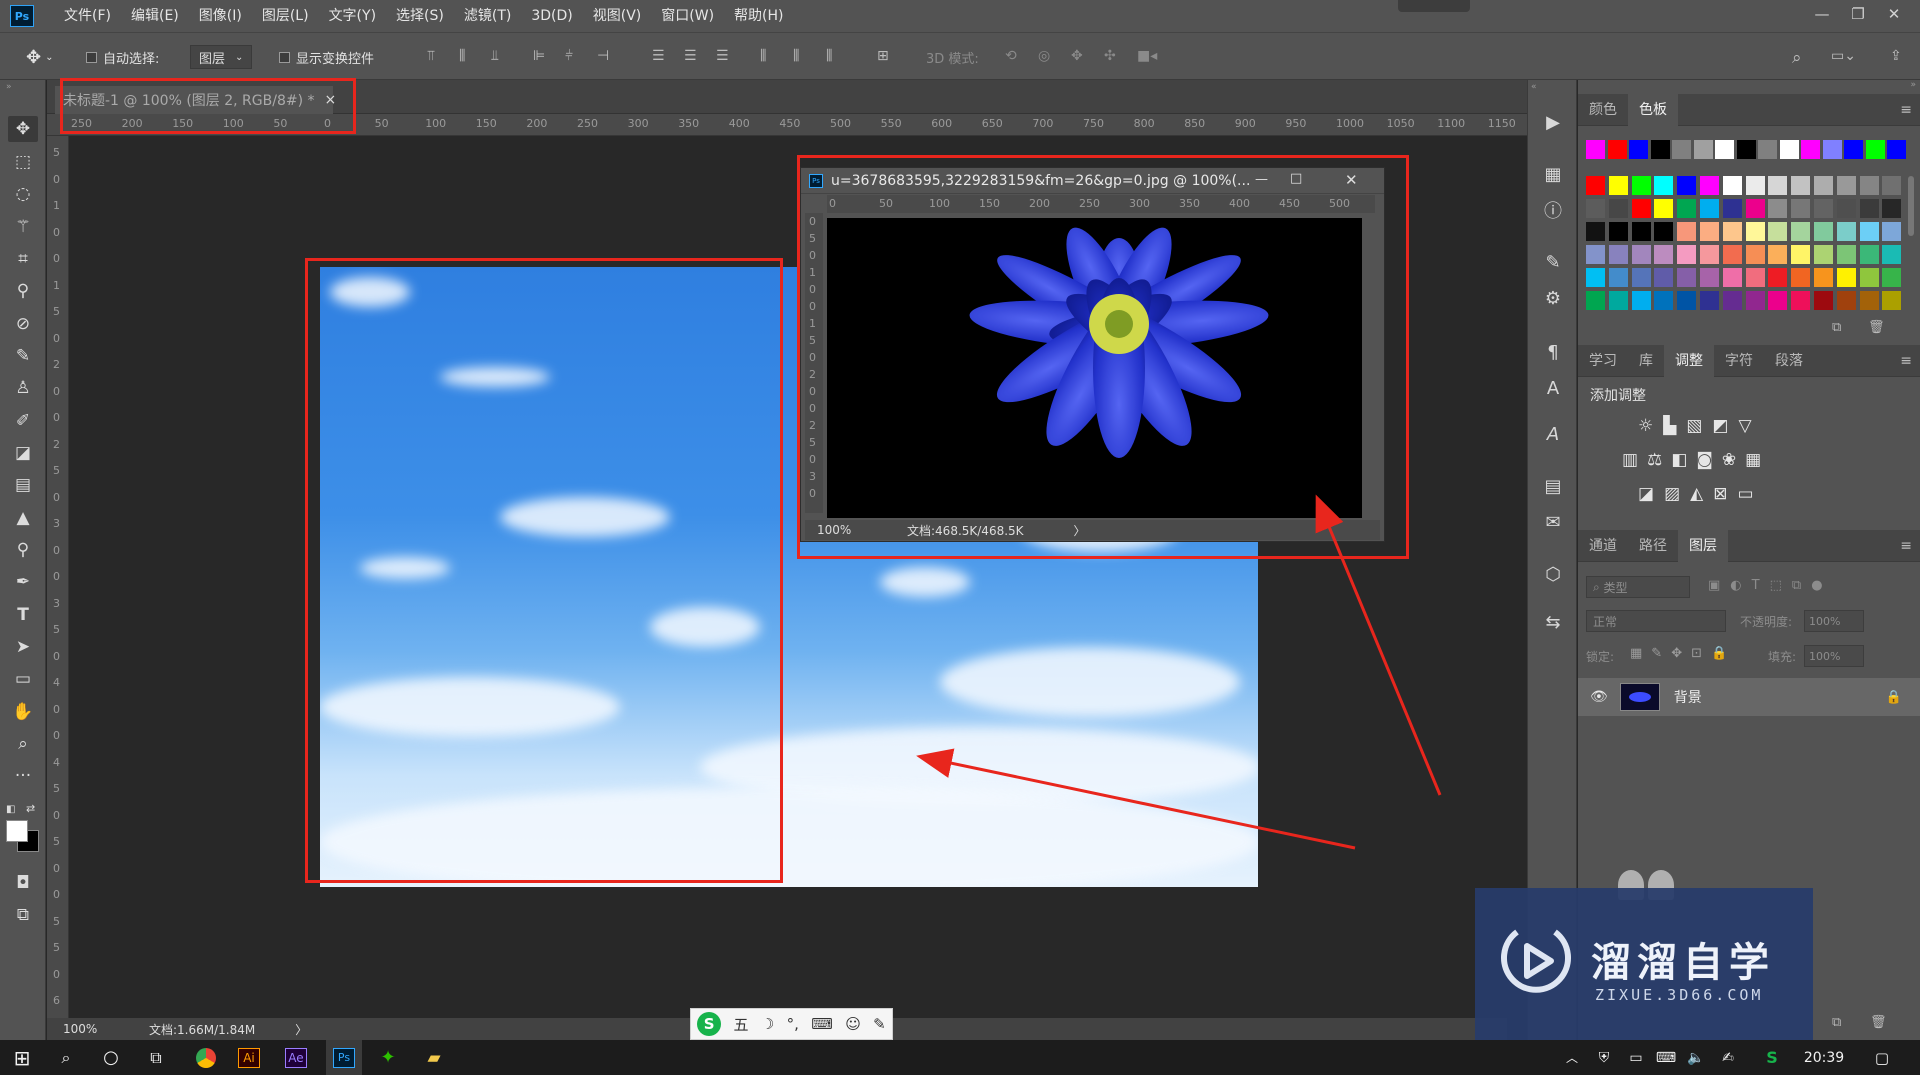  What do you see at coordinates (793, 1024) in the screenshot?
I see `ime-punctuation-icon: °,` at bounding box center [793, 1024].